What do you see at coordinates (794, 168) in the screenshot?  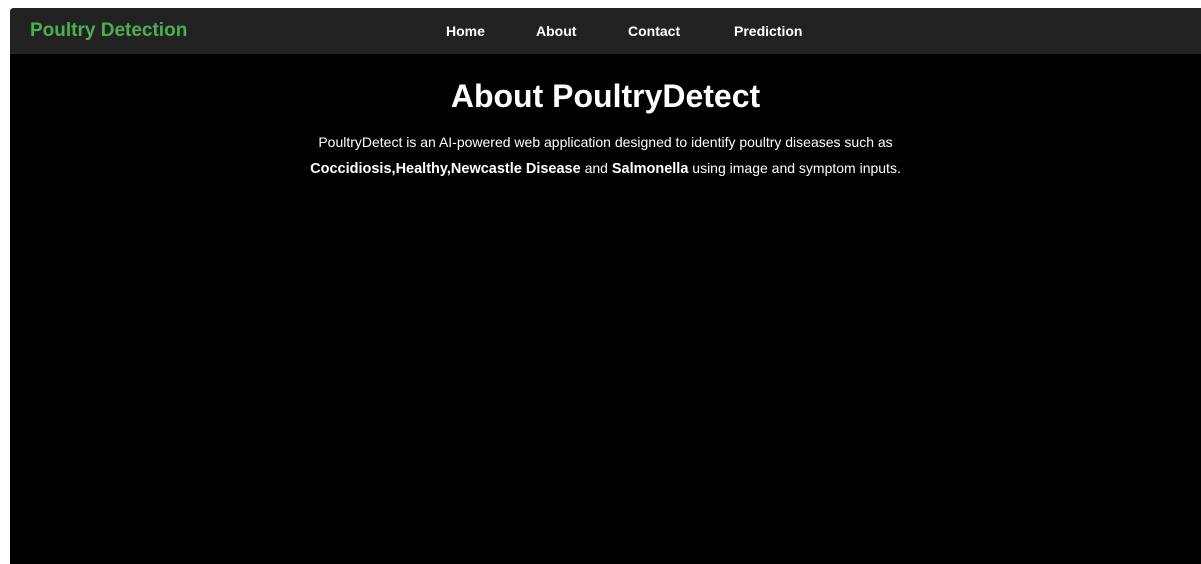 I see `description-outro: using image and symptom inputs.` at bounding box center [794, 168].